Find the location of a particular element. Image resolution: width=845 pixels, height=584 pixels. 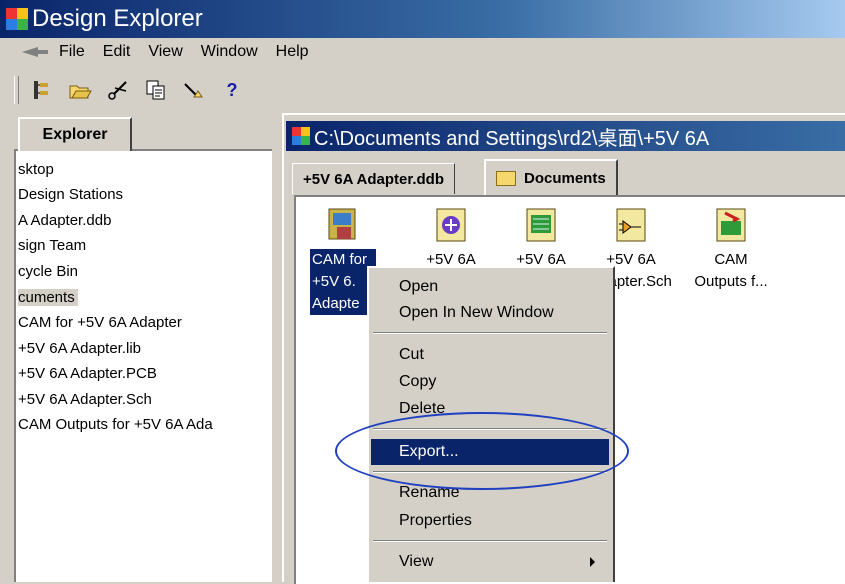

submenu-arrow-icon is located at coordinates (592, 562).